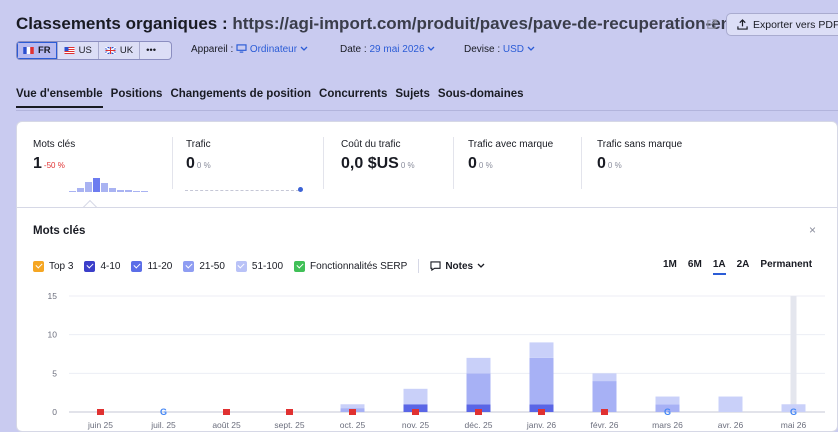  I want to click on traffic-sparkline-point, so click(300, 189).